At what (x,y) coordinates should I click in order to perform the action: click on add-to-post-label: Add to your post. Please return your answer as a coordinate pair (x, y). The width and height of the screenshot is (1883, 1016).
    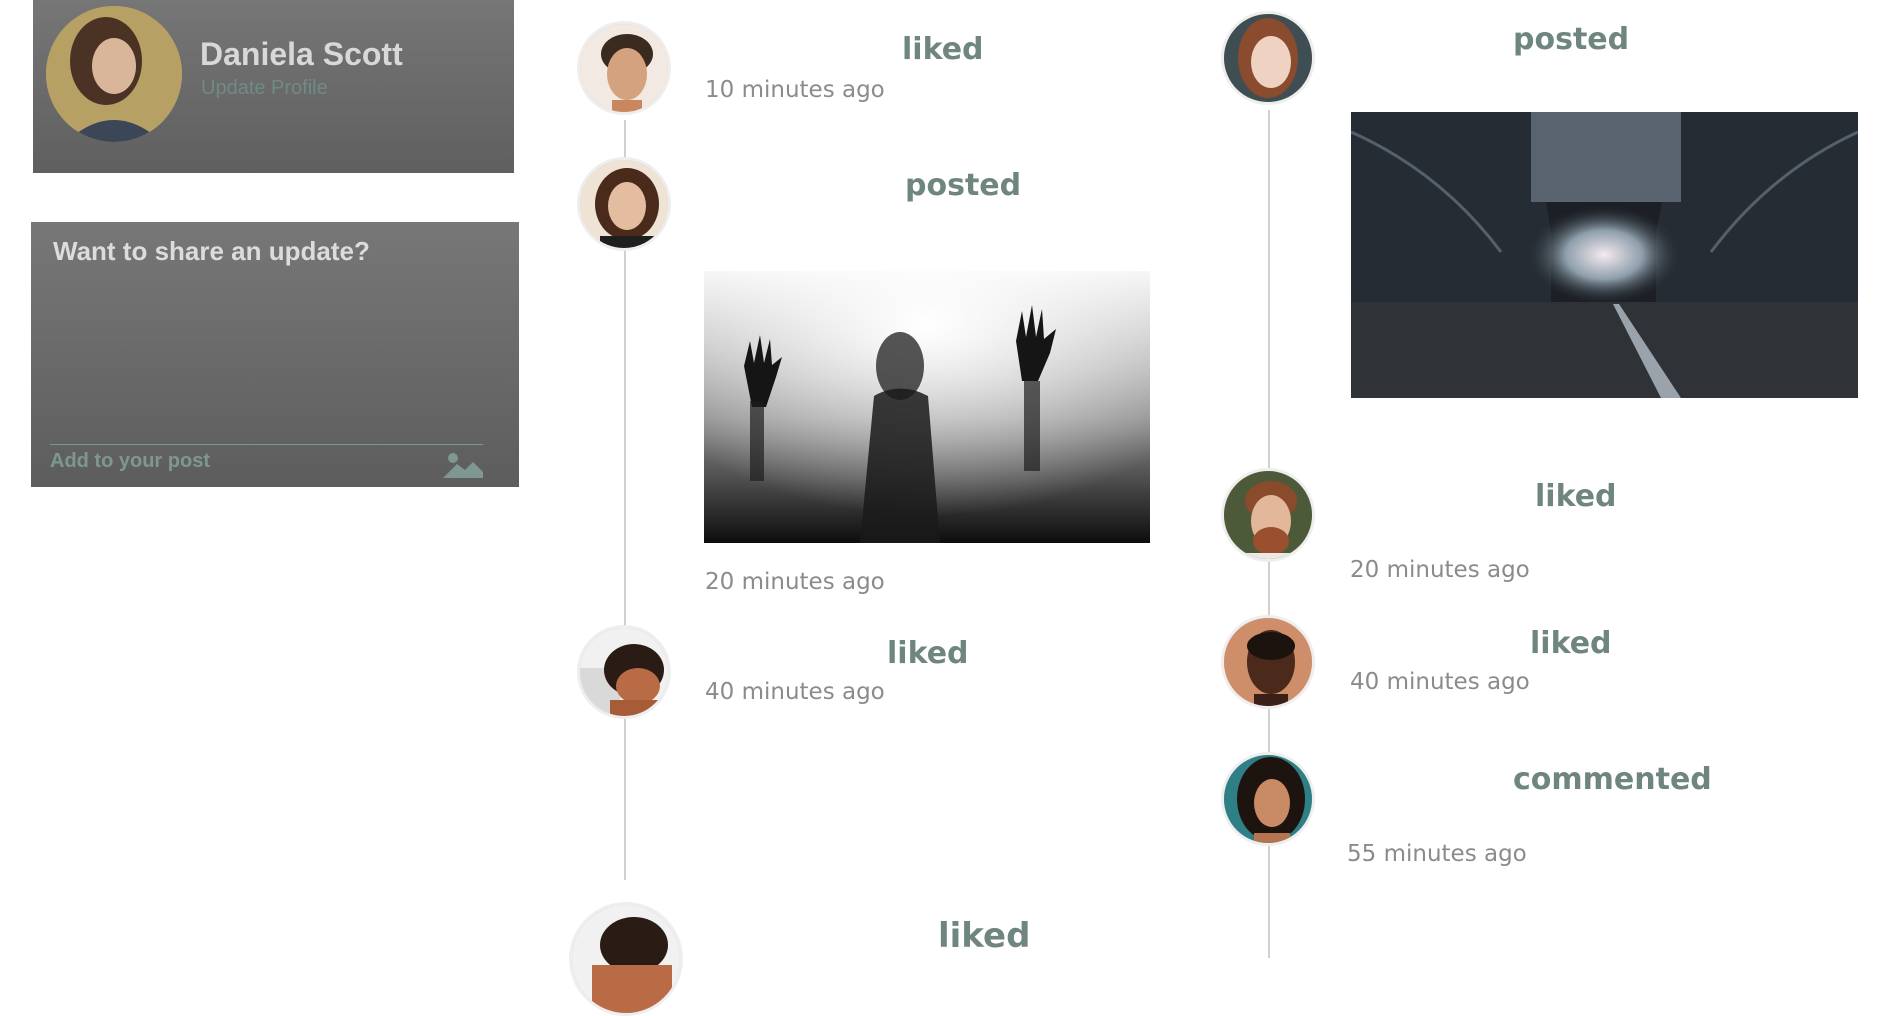
    Looking at the image, I should click on (130, 461).